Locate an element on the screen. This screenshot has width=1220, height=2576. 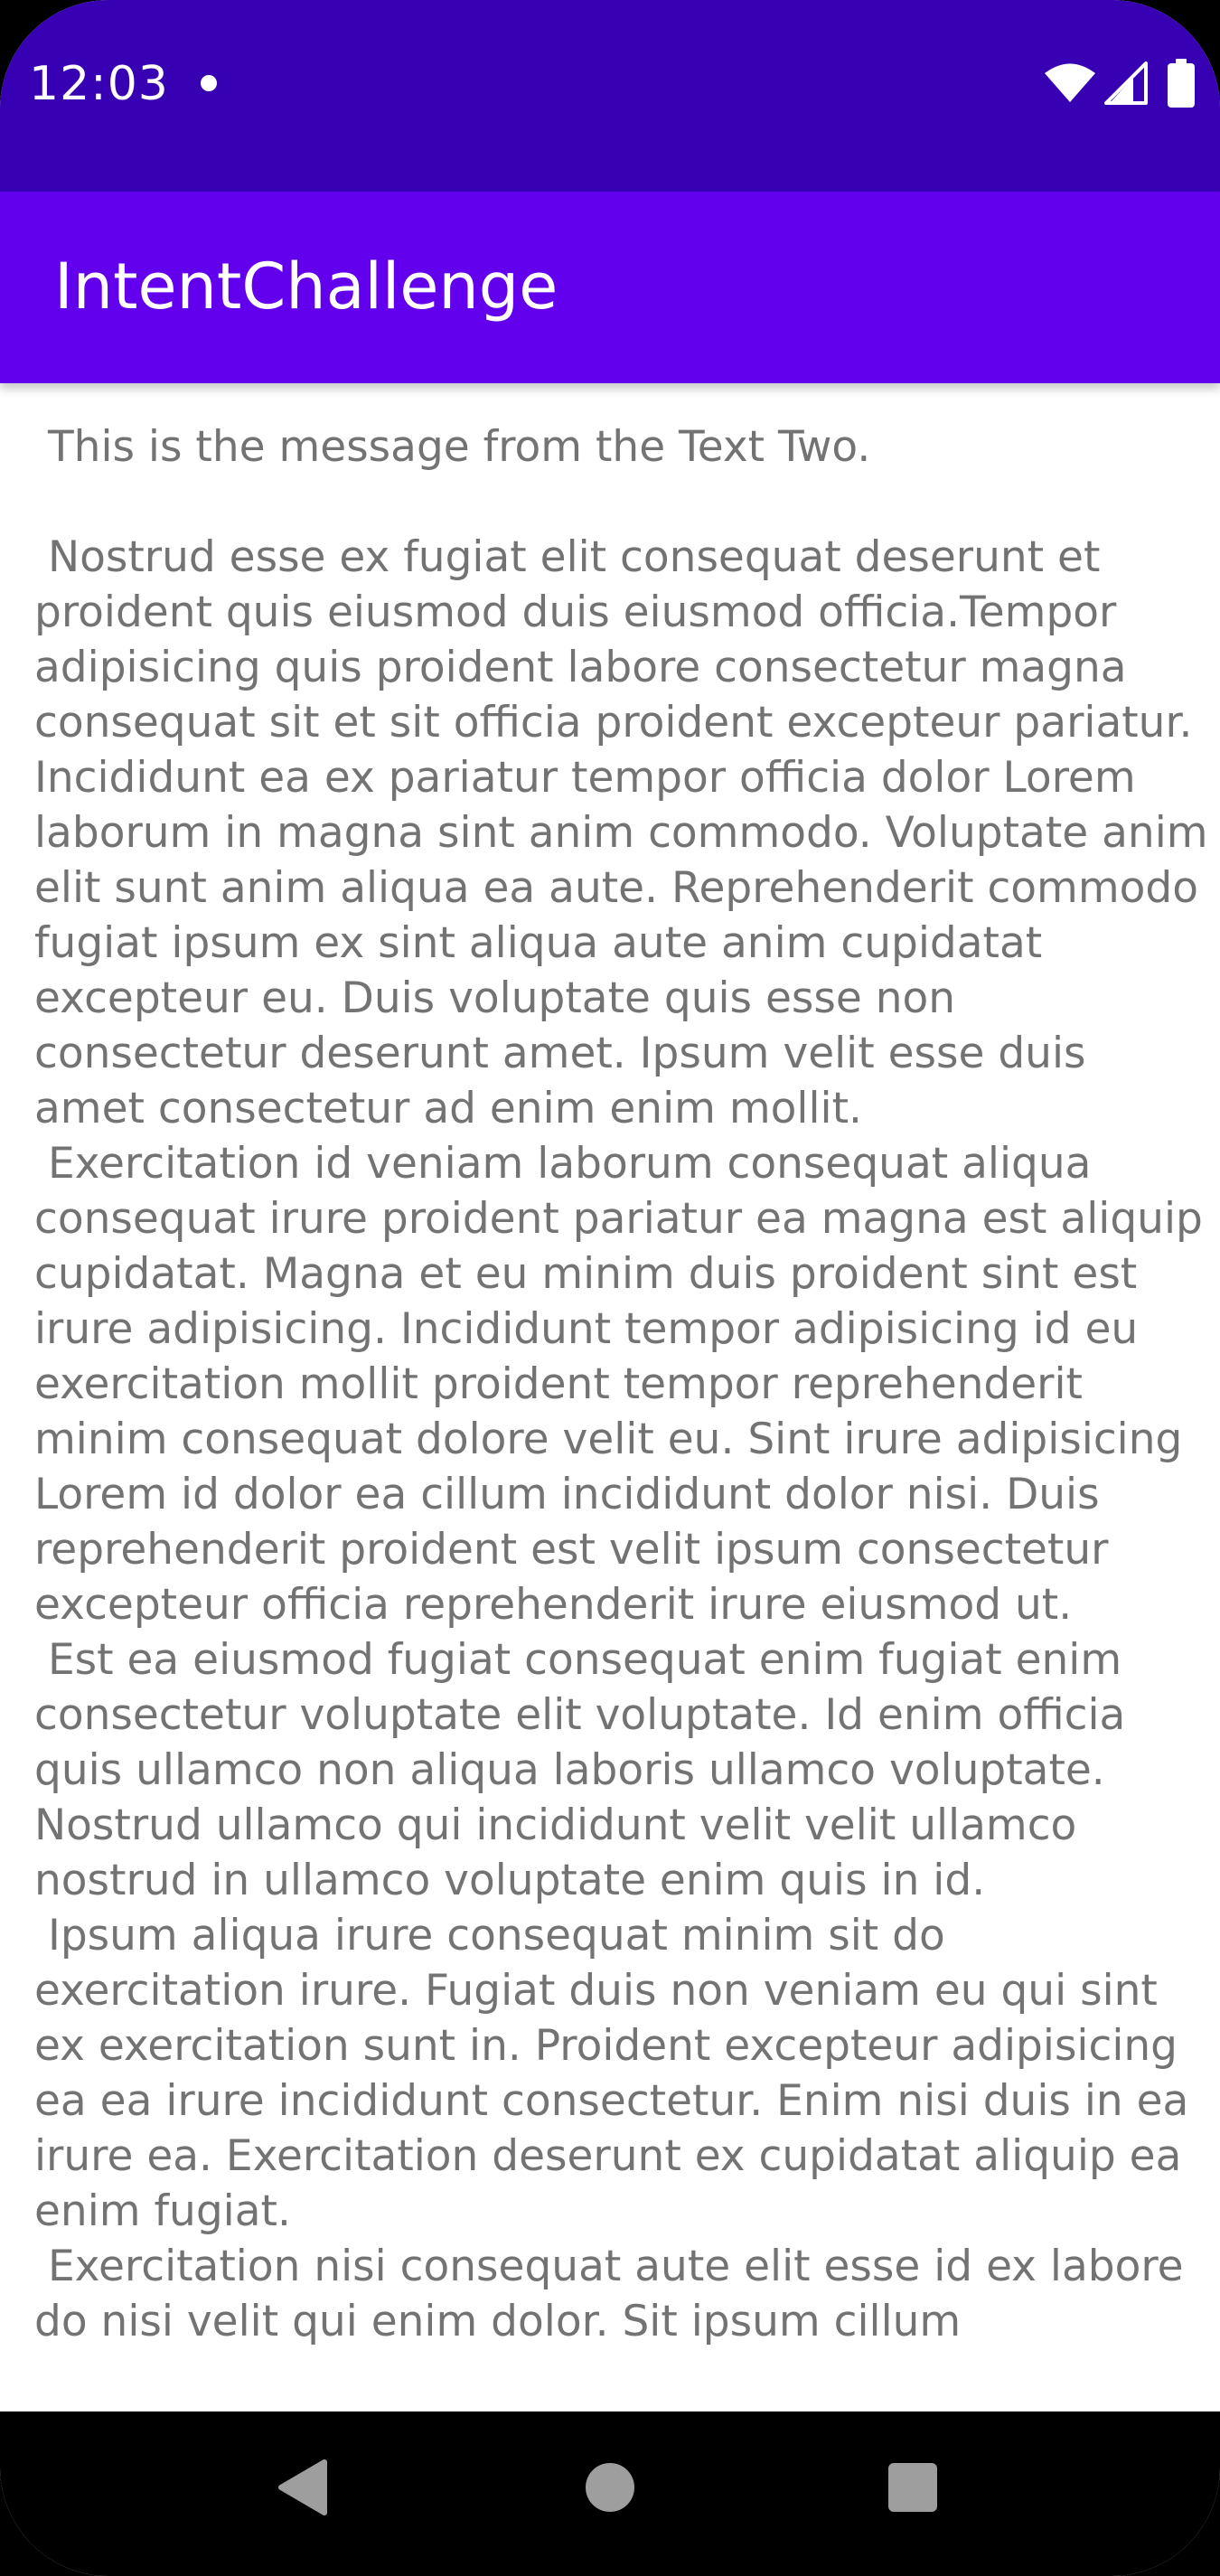
status-bar: 12:03 is located at coordinates (610, 96).